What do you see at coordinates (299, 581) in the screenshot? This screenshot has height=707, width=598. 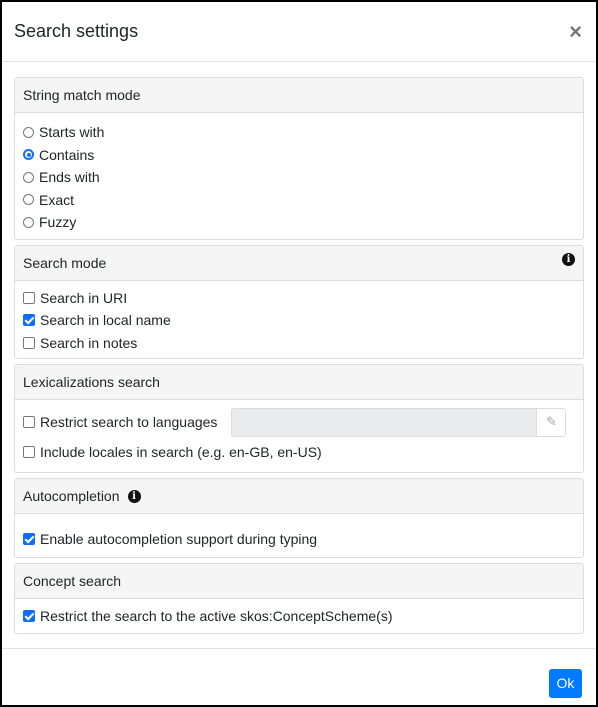 I see `concept-search-header: Concept search` at bounding box center [299, 581].